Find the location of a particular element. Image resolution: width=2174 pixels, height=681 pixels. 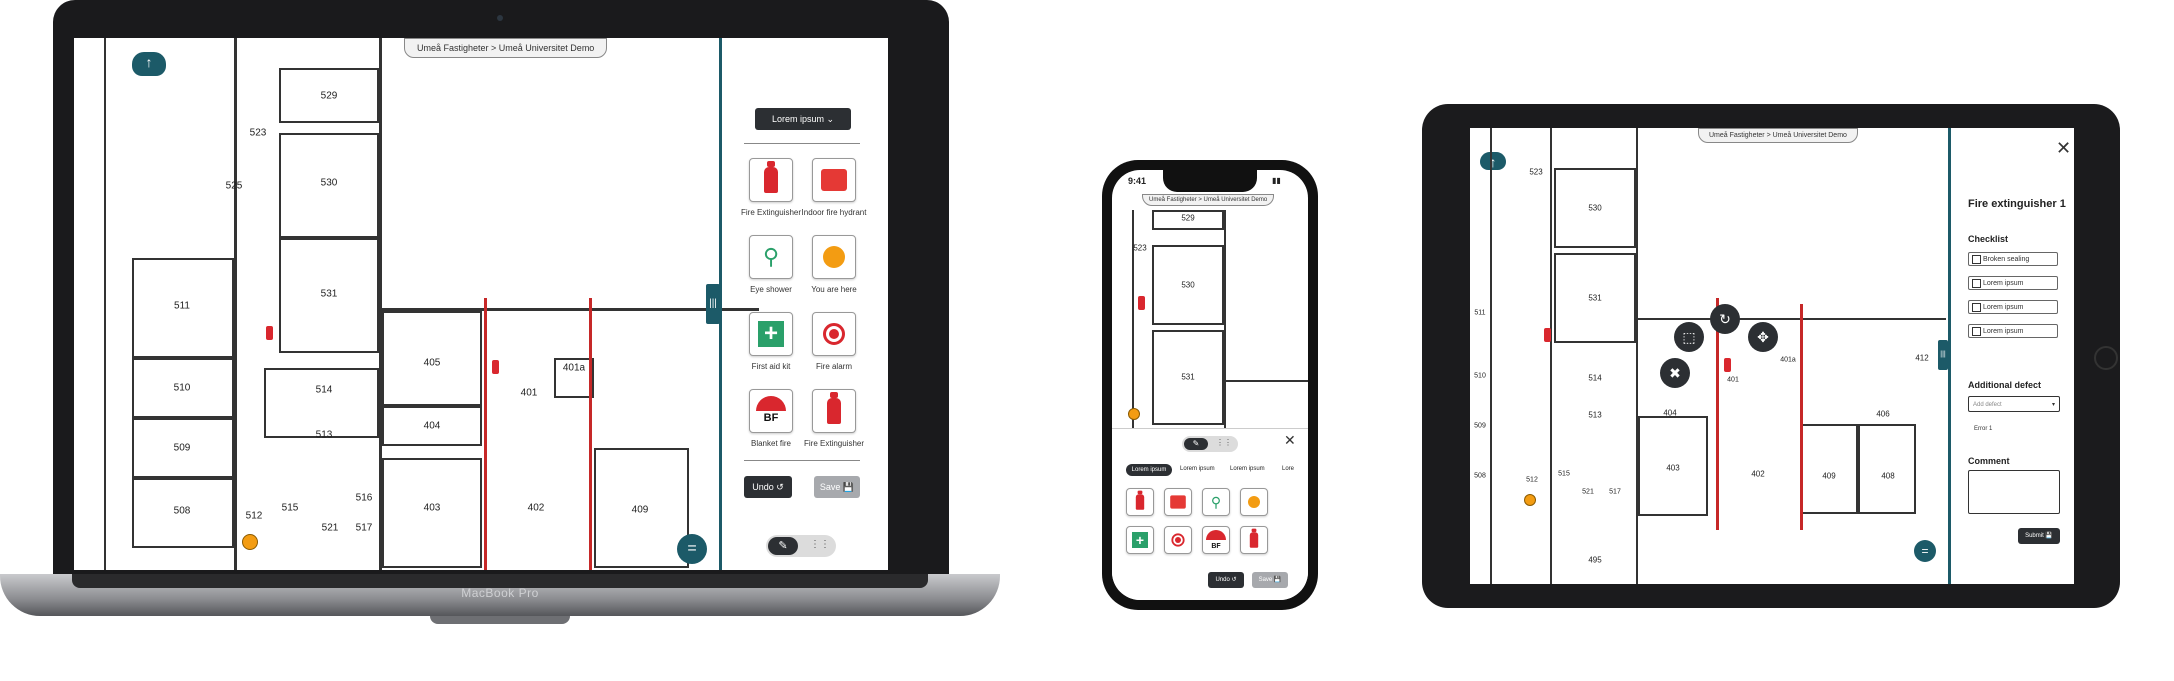

delete-button: ✖ is located at coordinates (1675, 373).